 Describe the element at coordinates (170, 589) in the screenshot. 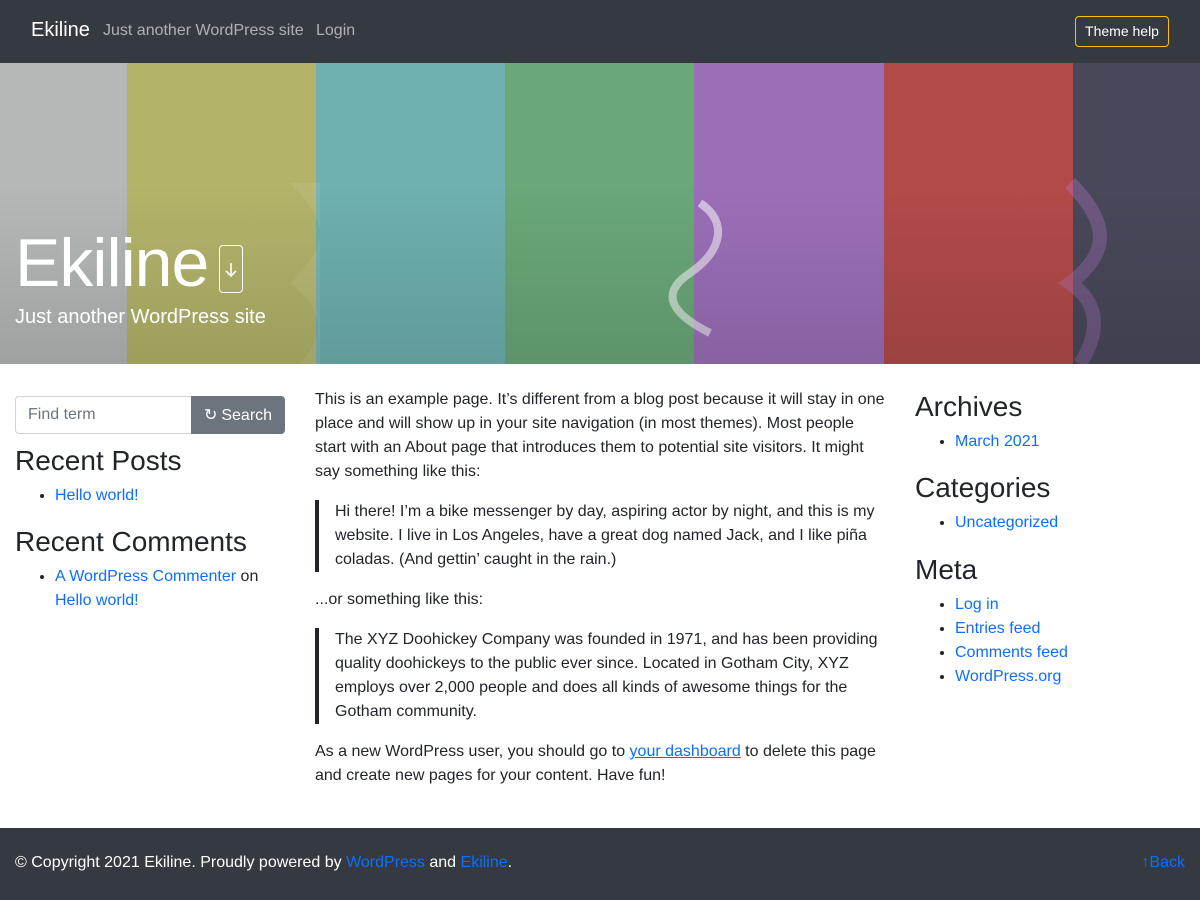

I see `list-item: A WordPress Commenter on Hello world!` at that location.